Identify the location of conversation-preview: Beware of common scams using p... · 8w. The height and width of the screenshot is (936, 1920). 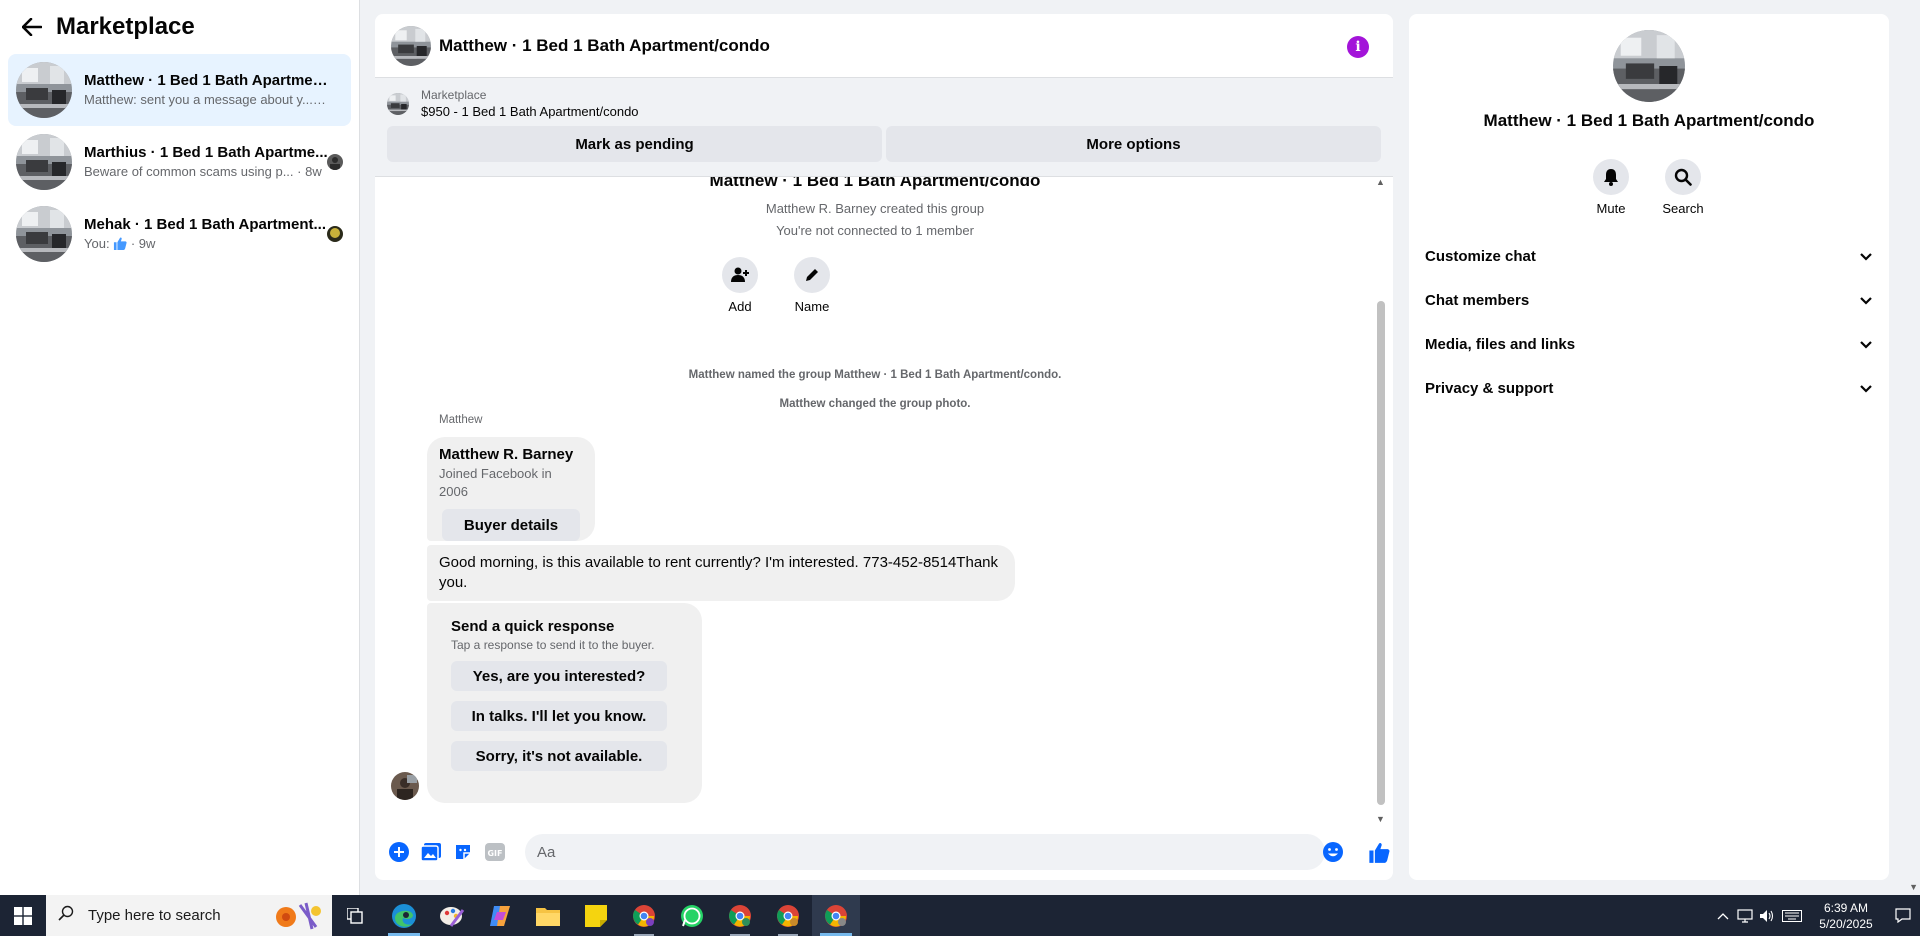
(203, 171).